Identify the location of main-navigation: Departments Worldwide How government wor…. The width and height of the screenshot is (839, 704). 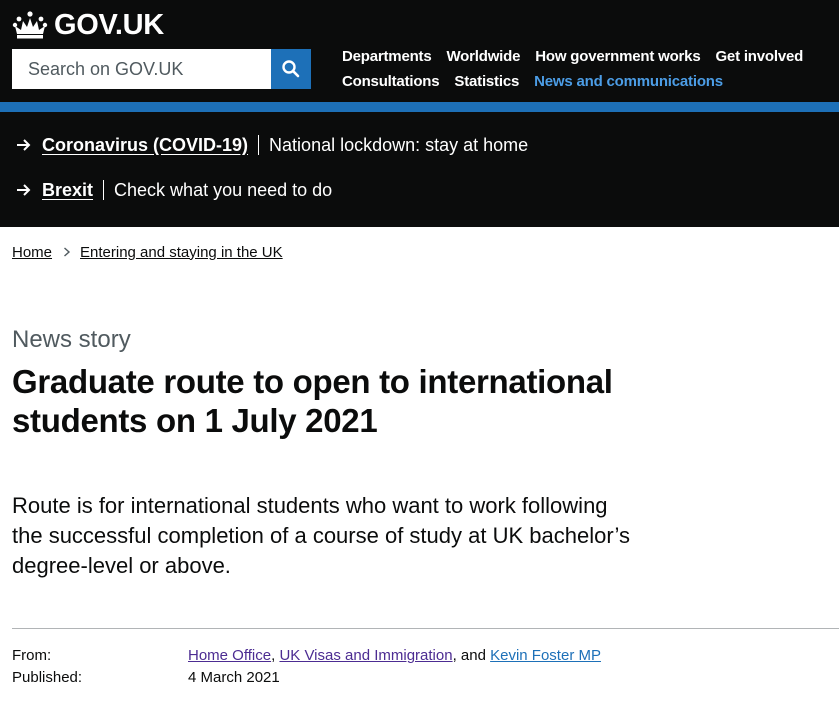
(590, 69).